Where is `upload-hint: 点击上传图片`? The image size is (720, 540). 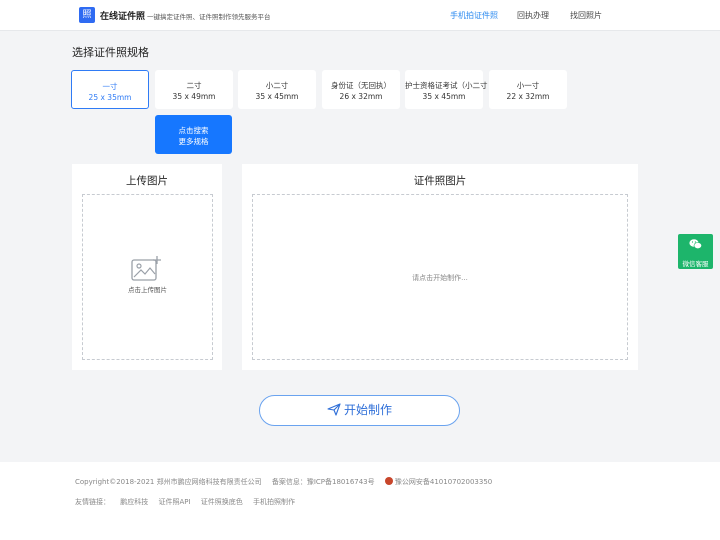
upload-hint: 点击上传图片 is located at coordinates (147, 290).